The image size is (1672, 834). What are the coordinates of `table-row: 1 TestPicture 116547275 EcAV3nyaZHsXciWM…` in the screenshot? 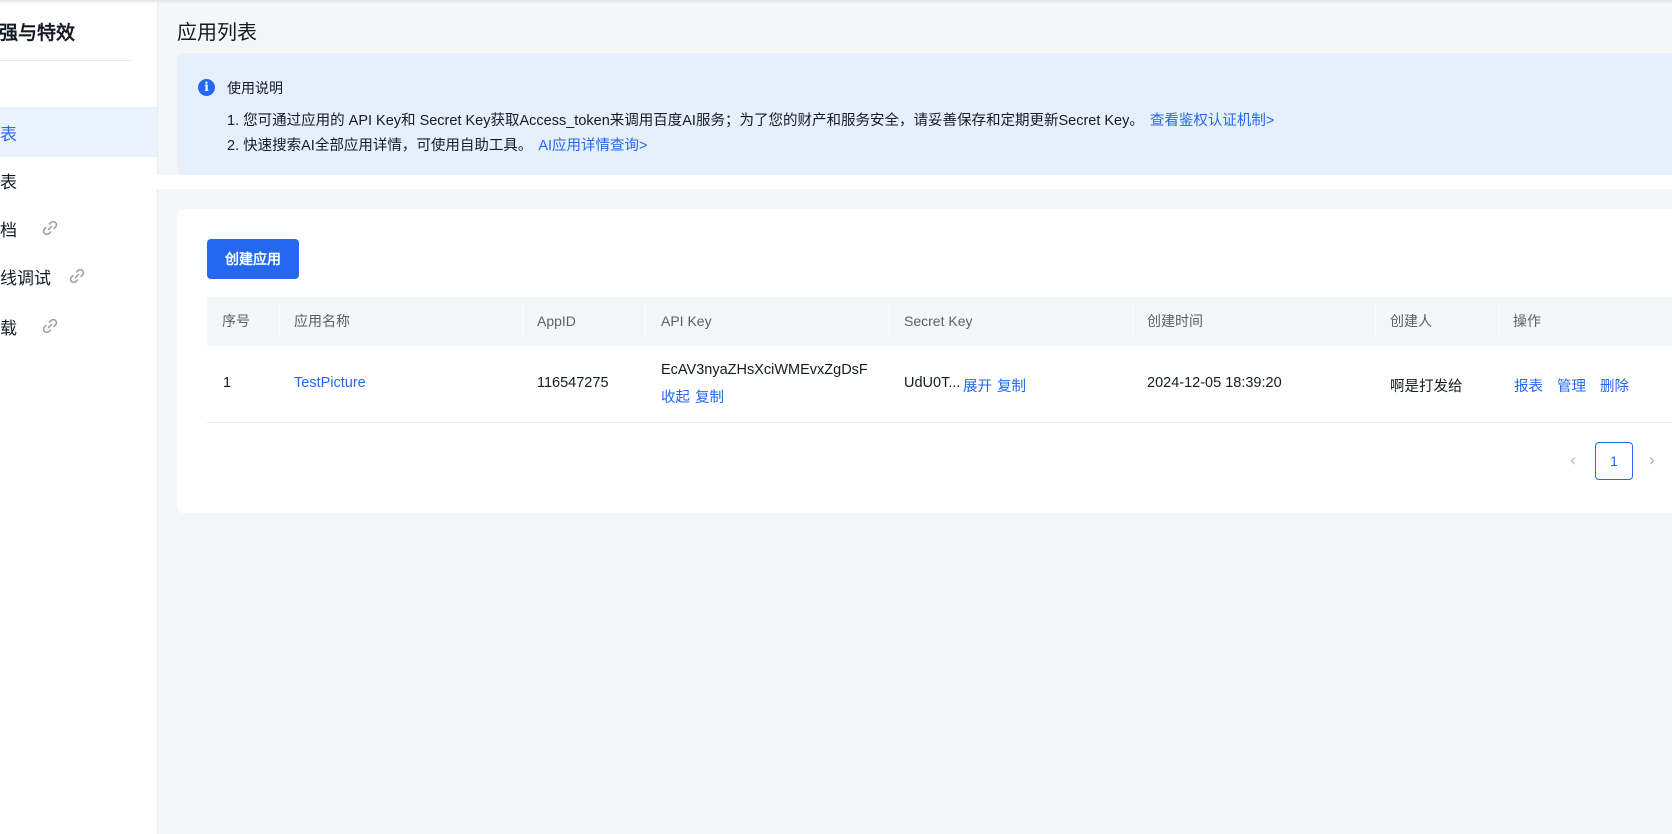 It's located at (939, 384).